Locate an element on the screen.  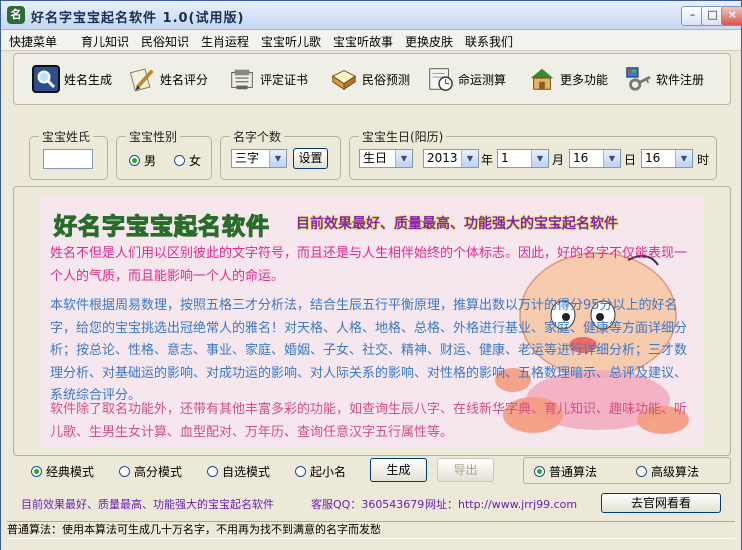
menu-contact: 联系我们 is located at coordinates (489, 41).